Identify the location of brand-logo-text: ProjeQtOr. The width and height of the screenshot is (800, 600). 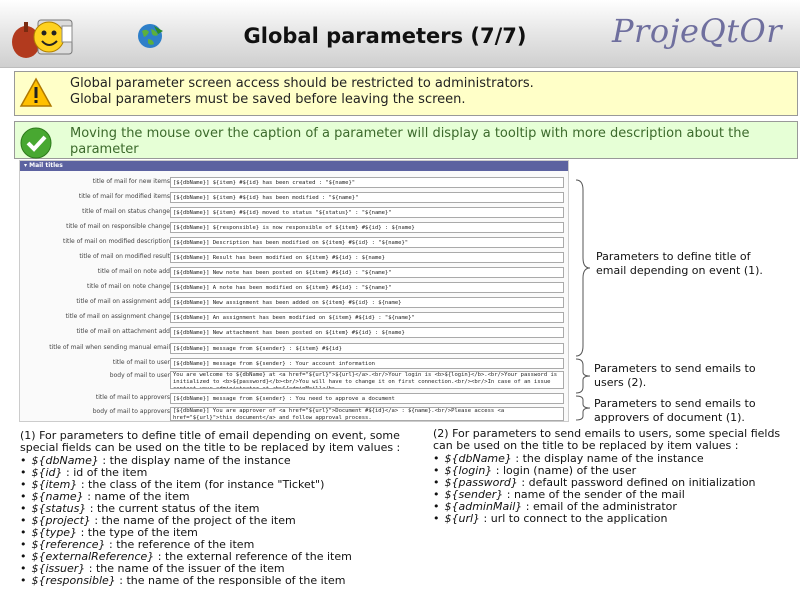
(697, 31).